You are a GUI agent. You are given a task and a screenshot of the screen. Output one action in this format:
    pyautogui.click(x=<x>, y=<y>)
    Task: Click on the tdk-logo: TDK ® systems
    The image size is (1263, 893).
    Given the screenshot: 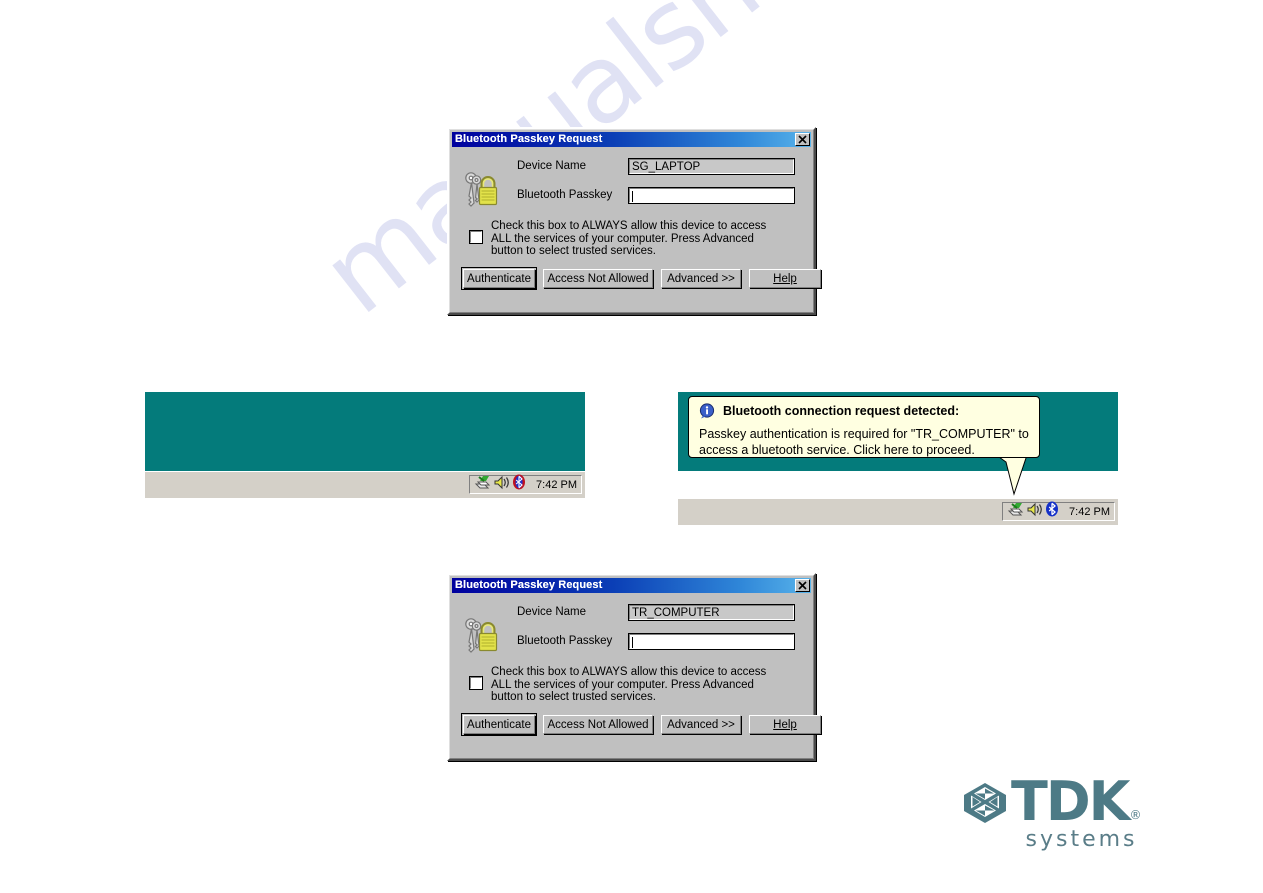 What is the action you would take?
    pyautogui.click(x=1052, y=811)
    